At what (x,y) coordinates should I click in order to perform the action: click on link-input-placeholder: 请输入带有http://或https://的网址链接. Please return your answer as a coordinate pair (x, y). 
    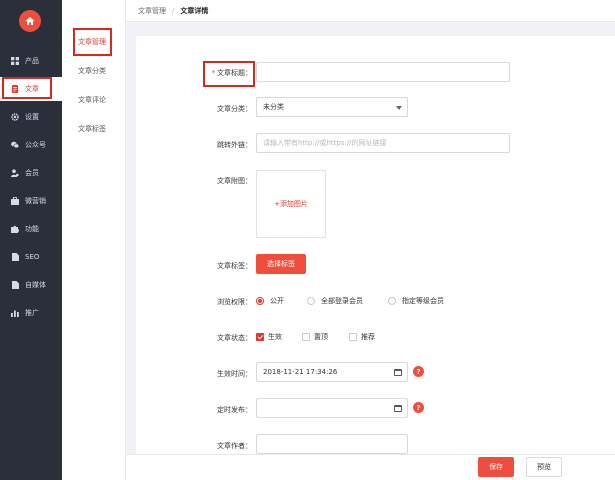
    Looking at the image, I should click on (325, 143).